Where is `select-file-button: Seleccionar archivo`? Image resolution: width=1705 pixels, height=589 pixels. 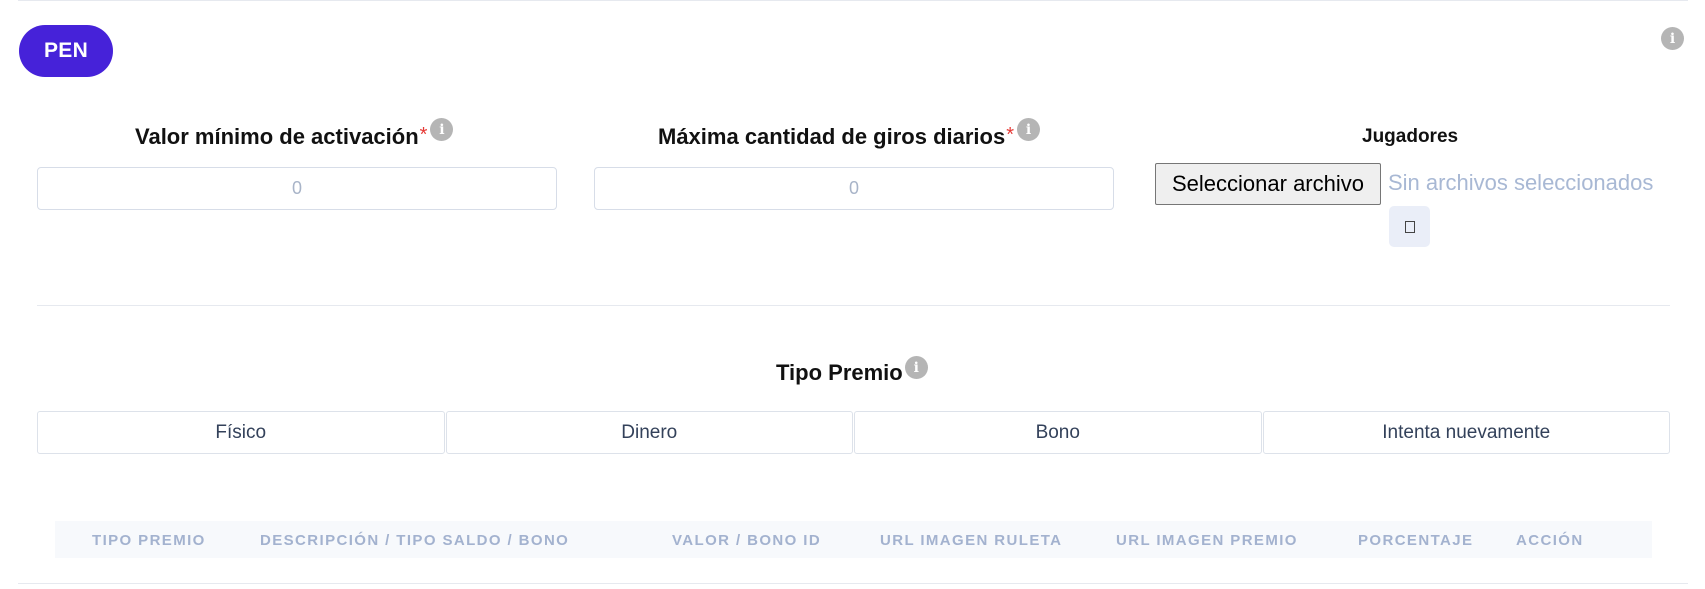 select-file-button: Seleccionar archivo is located at coordinates (1268, 184).